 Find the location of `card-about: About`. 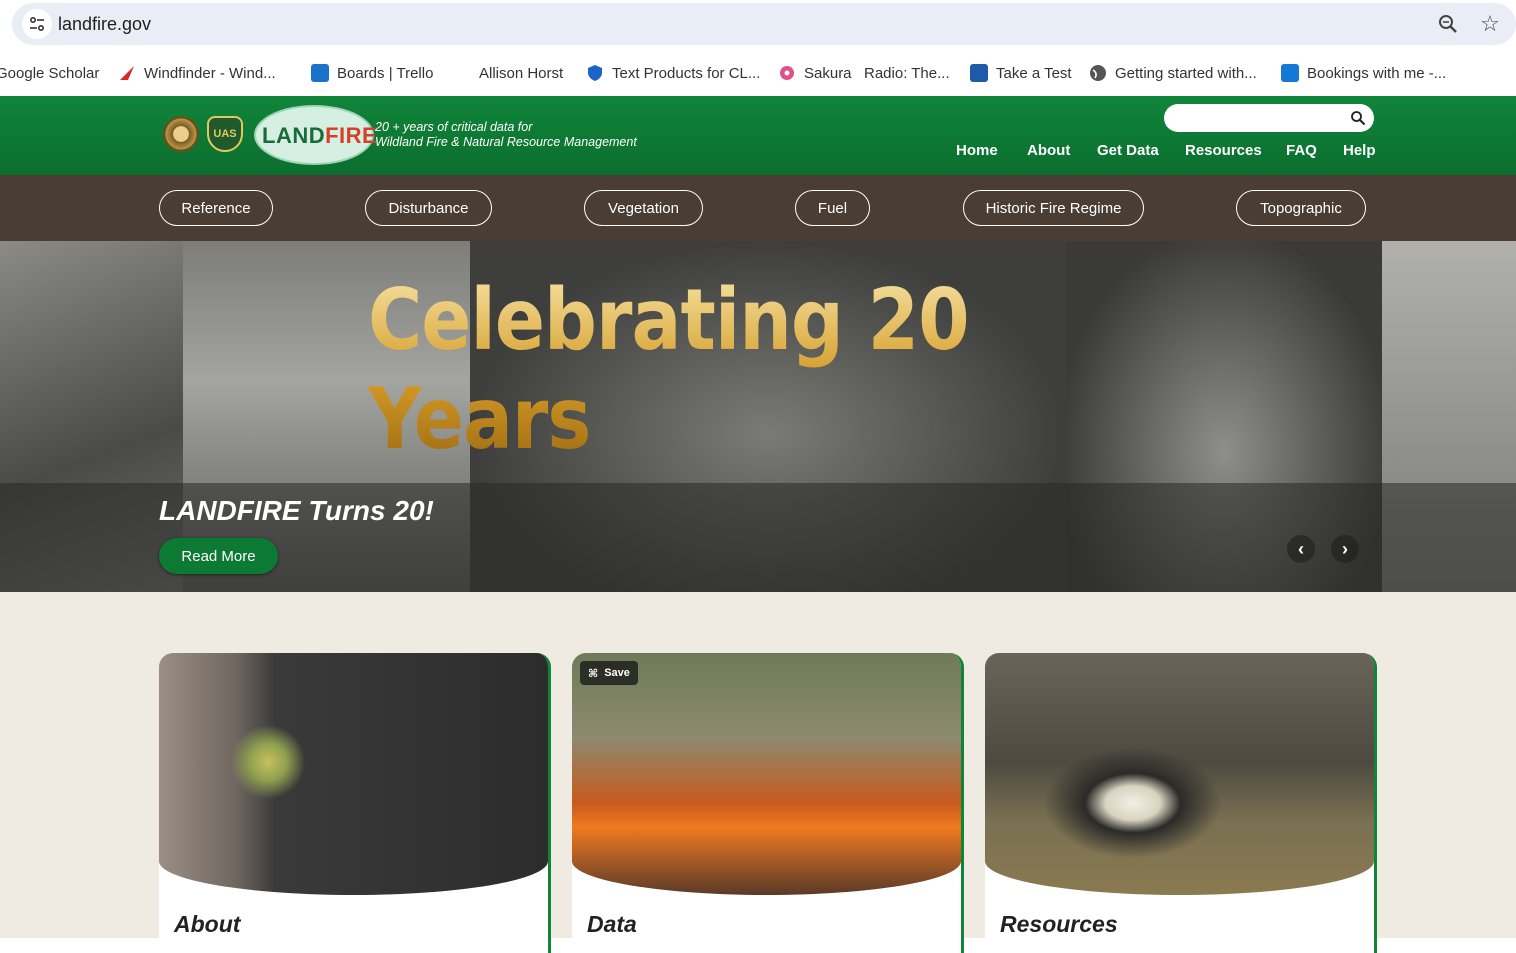

card-about: About is located at coordinates (355, 803).